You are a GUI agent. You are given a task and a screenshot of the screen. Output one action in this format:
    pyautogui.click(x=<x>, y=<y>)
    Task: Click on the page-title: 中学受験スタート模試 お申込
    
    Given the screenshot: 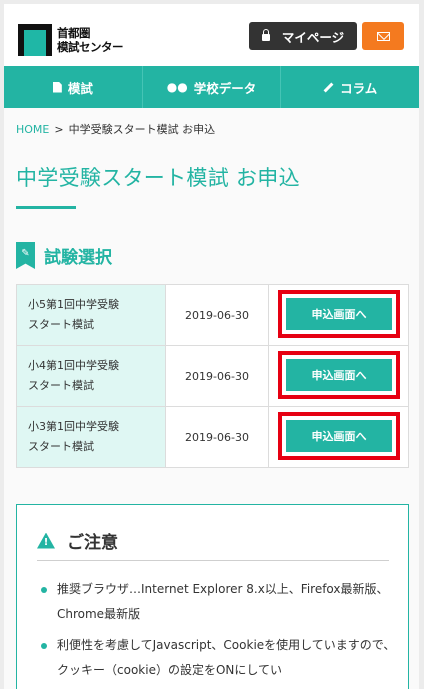 What is the action you would take?
    pyautogui.click(x=158, y=178)
    